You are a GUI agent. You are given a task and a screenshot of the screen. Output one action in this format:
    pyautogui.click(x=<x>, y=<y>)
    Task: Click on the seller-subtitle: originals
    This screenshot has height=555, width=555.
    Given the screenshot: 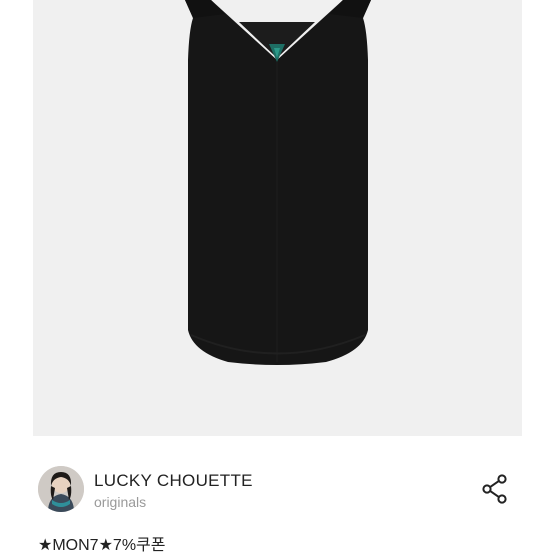 What is the action you would take?
    pyautogui.click(x=120, y=502)
    